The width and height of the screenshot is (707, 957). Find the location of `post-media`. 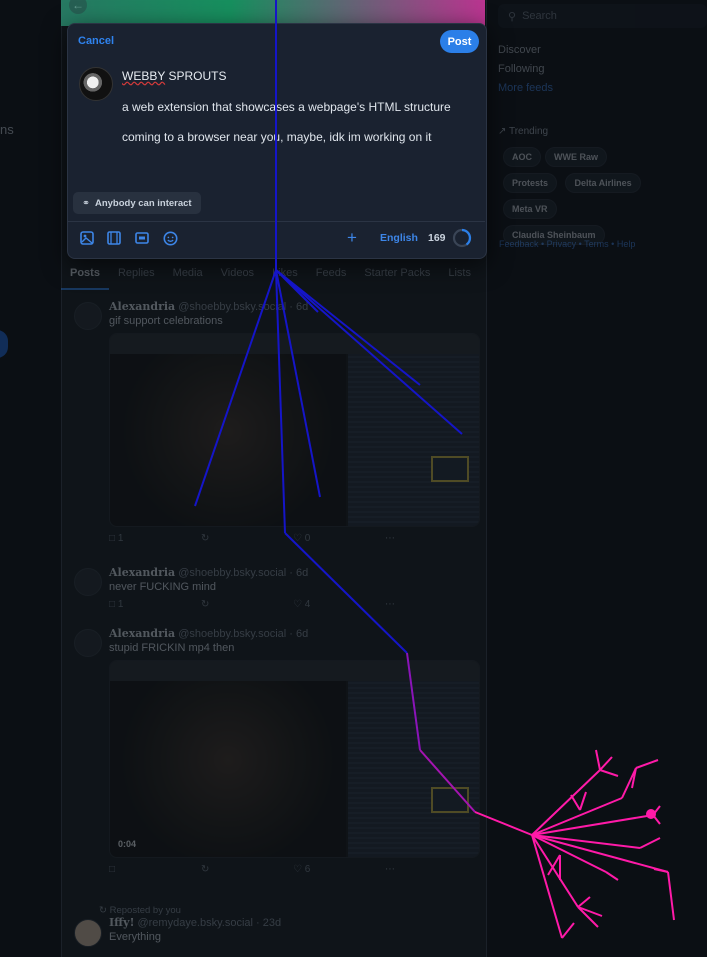

post-media is located at coordinates (294, 430).